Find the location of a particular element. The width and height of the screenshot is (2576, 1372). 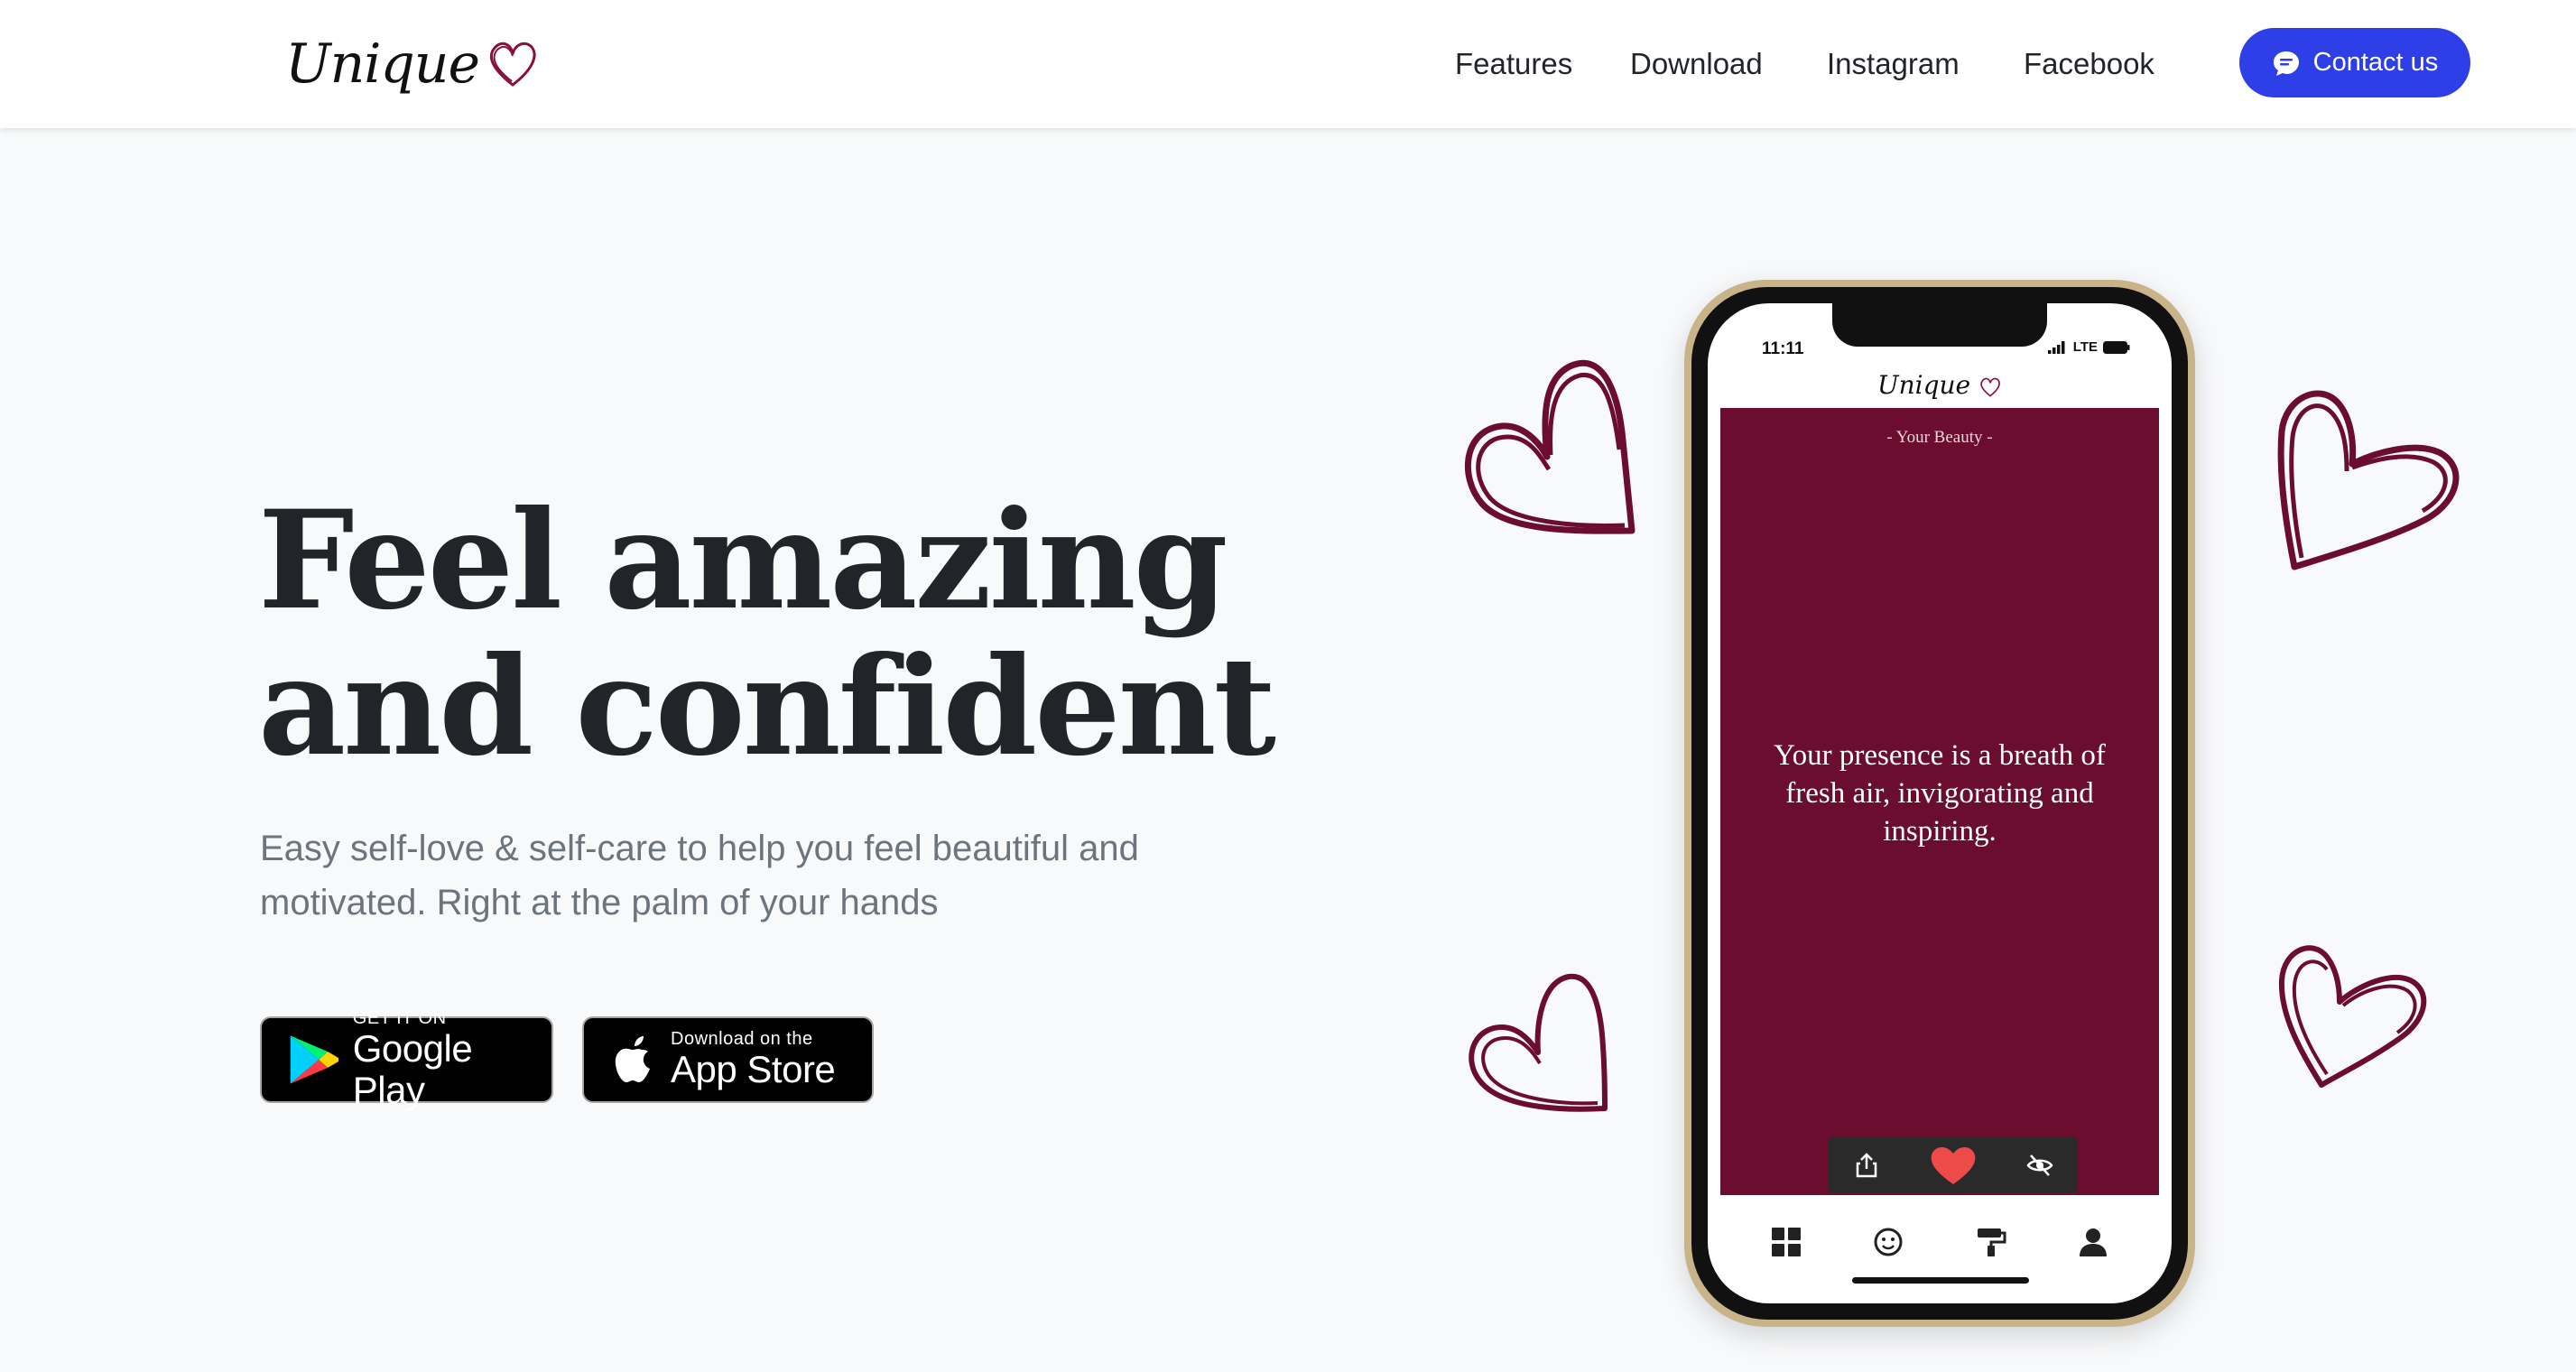

battery-icon is located at coordinates (2116, 347).